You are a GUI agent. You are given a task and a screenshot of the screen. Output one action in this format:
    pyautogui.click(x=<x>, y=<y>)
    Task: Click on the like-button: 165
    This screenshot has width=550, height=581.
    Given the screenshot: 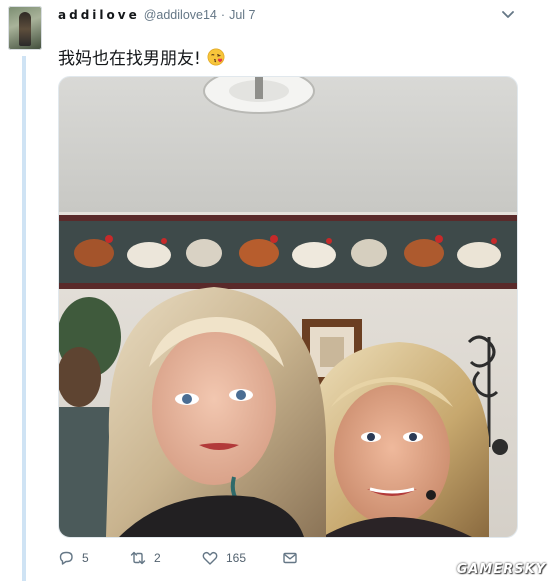 What is the action you would take?
    pyautogui.click(x=242, y=558)
    